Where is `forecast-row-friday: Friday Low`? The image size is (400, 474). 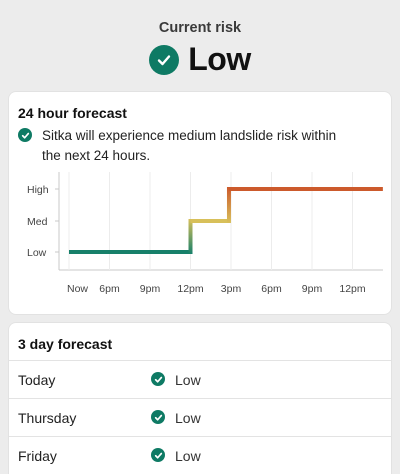
forecast-row-friday: Friday Low is located at coordinates (200, 455).